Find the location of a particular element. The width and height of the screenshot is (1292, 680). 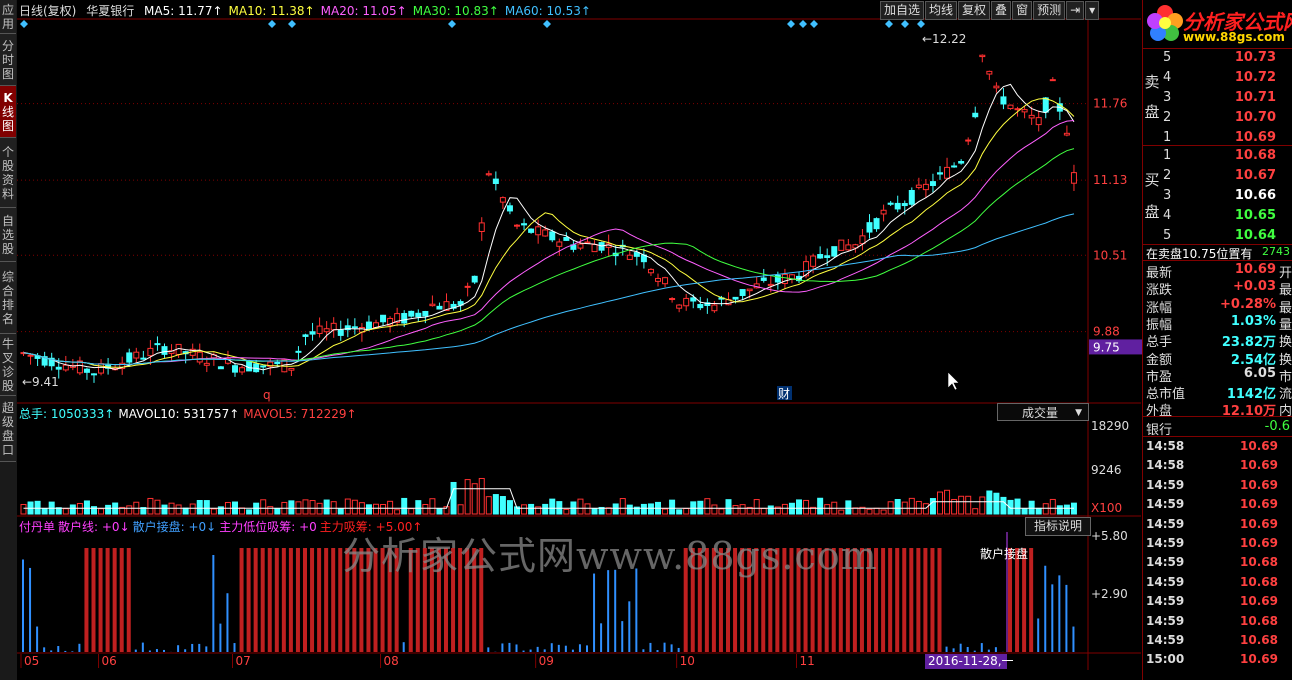

toolbar-button-4: 窗 is located at coordinates (1022, 10).